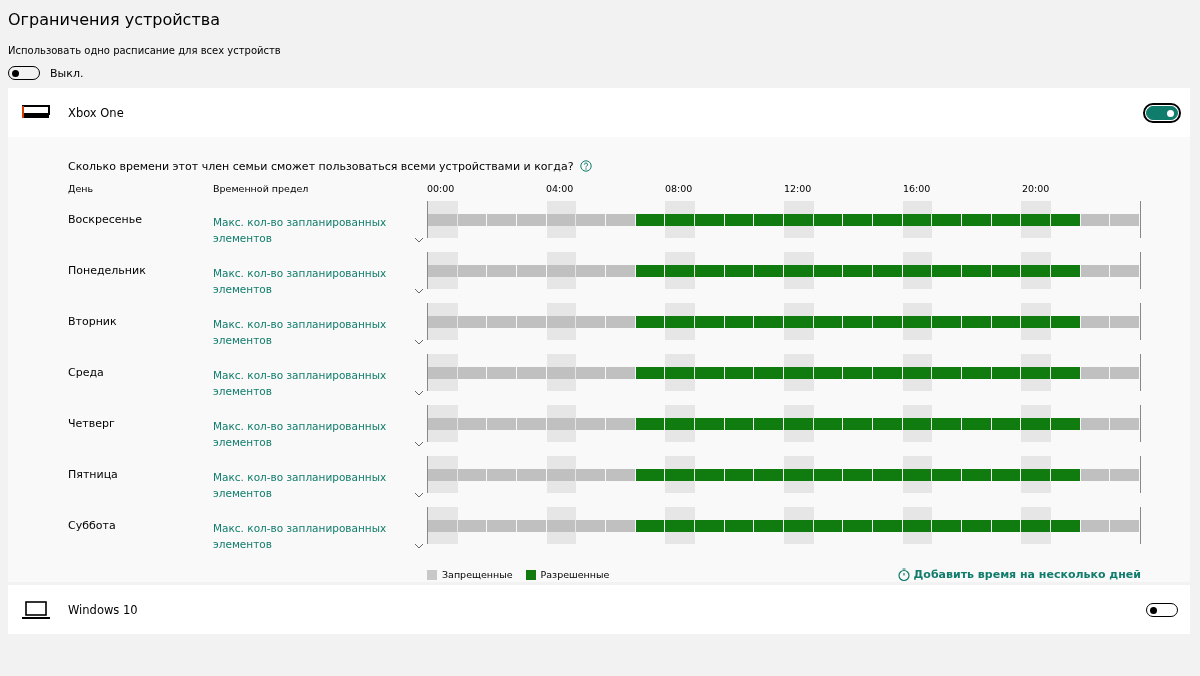 The height and width of the screenshot is (676, 1200). Describe the element at coordinates (1162, 112) in the screenshot. I see `toggle-switch` at that location.